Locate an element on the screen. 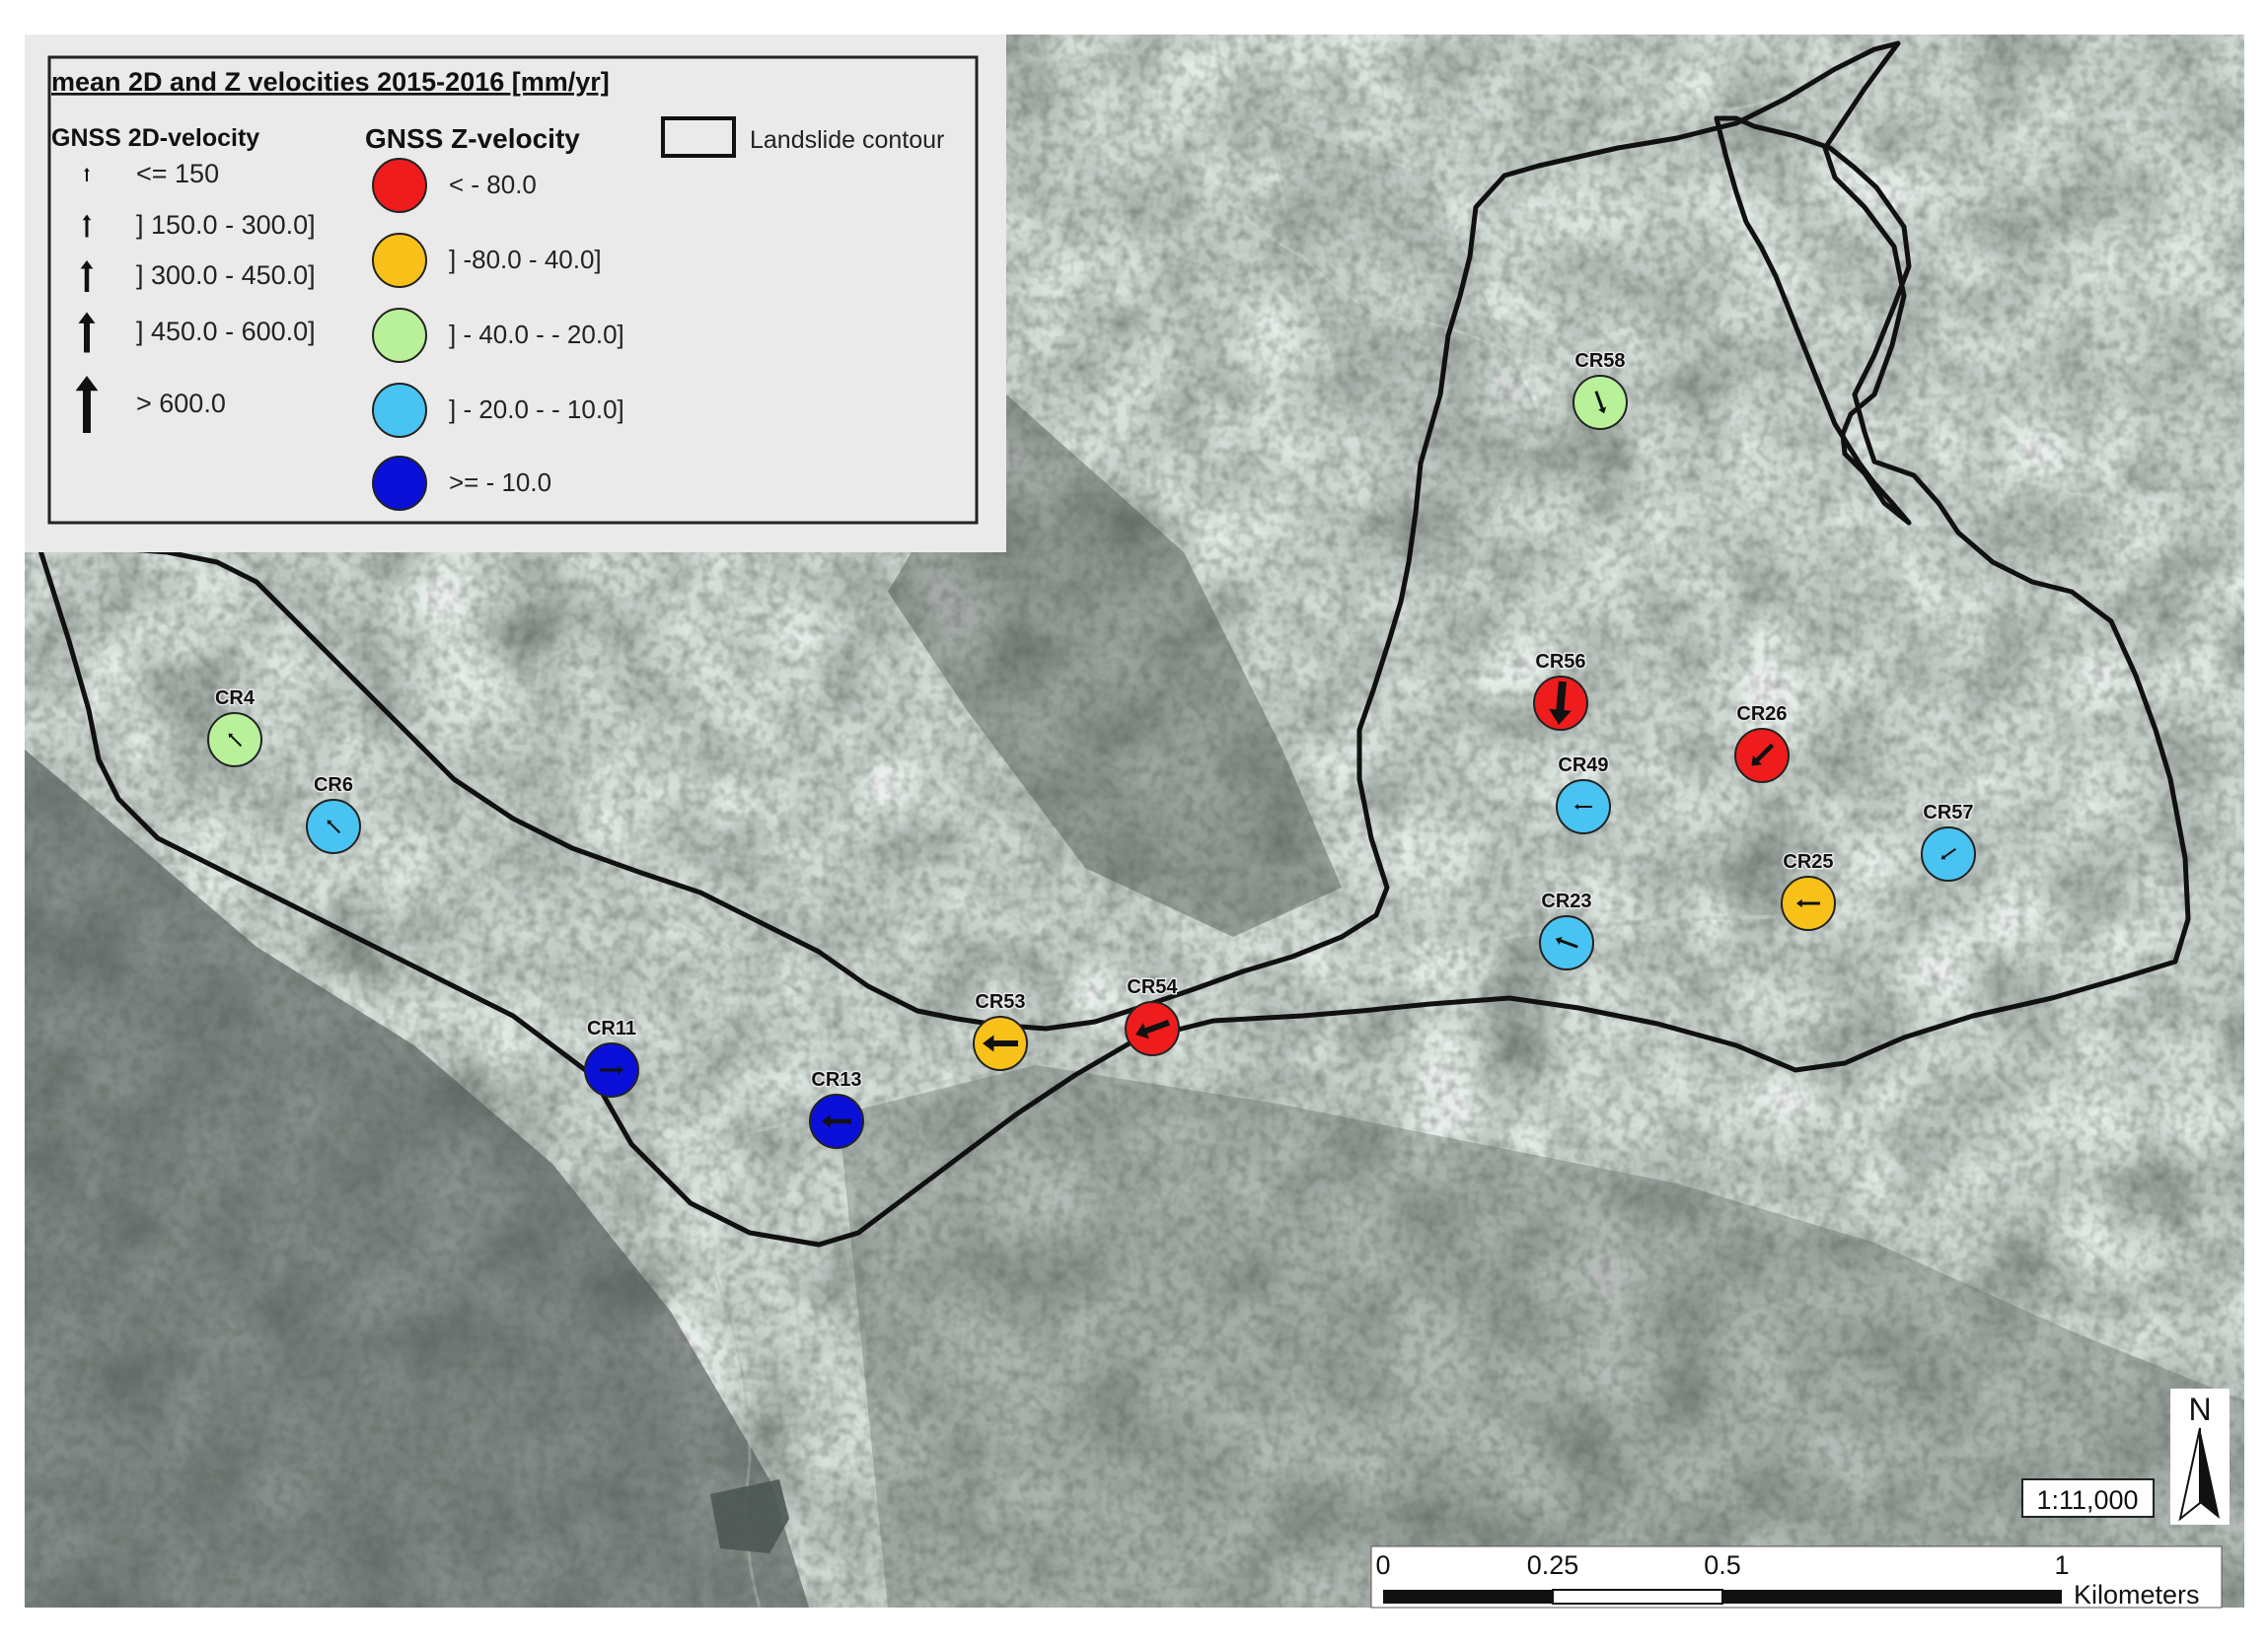  north-label: N is located at coordinates (2199, 1409).